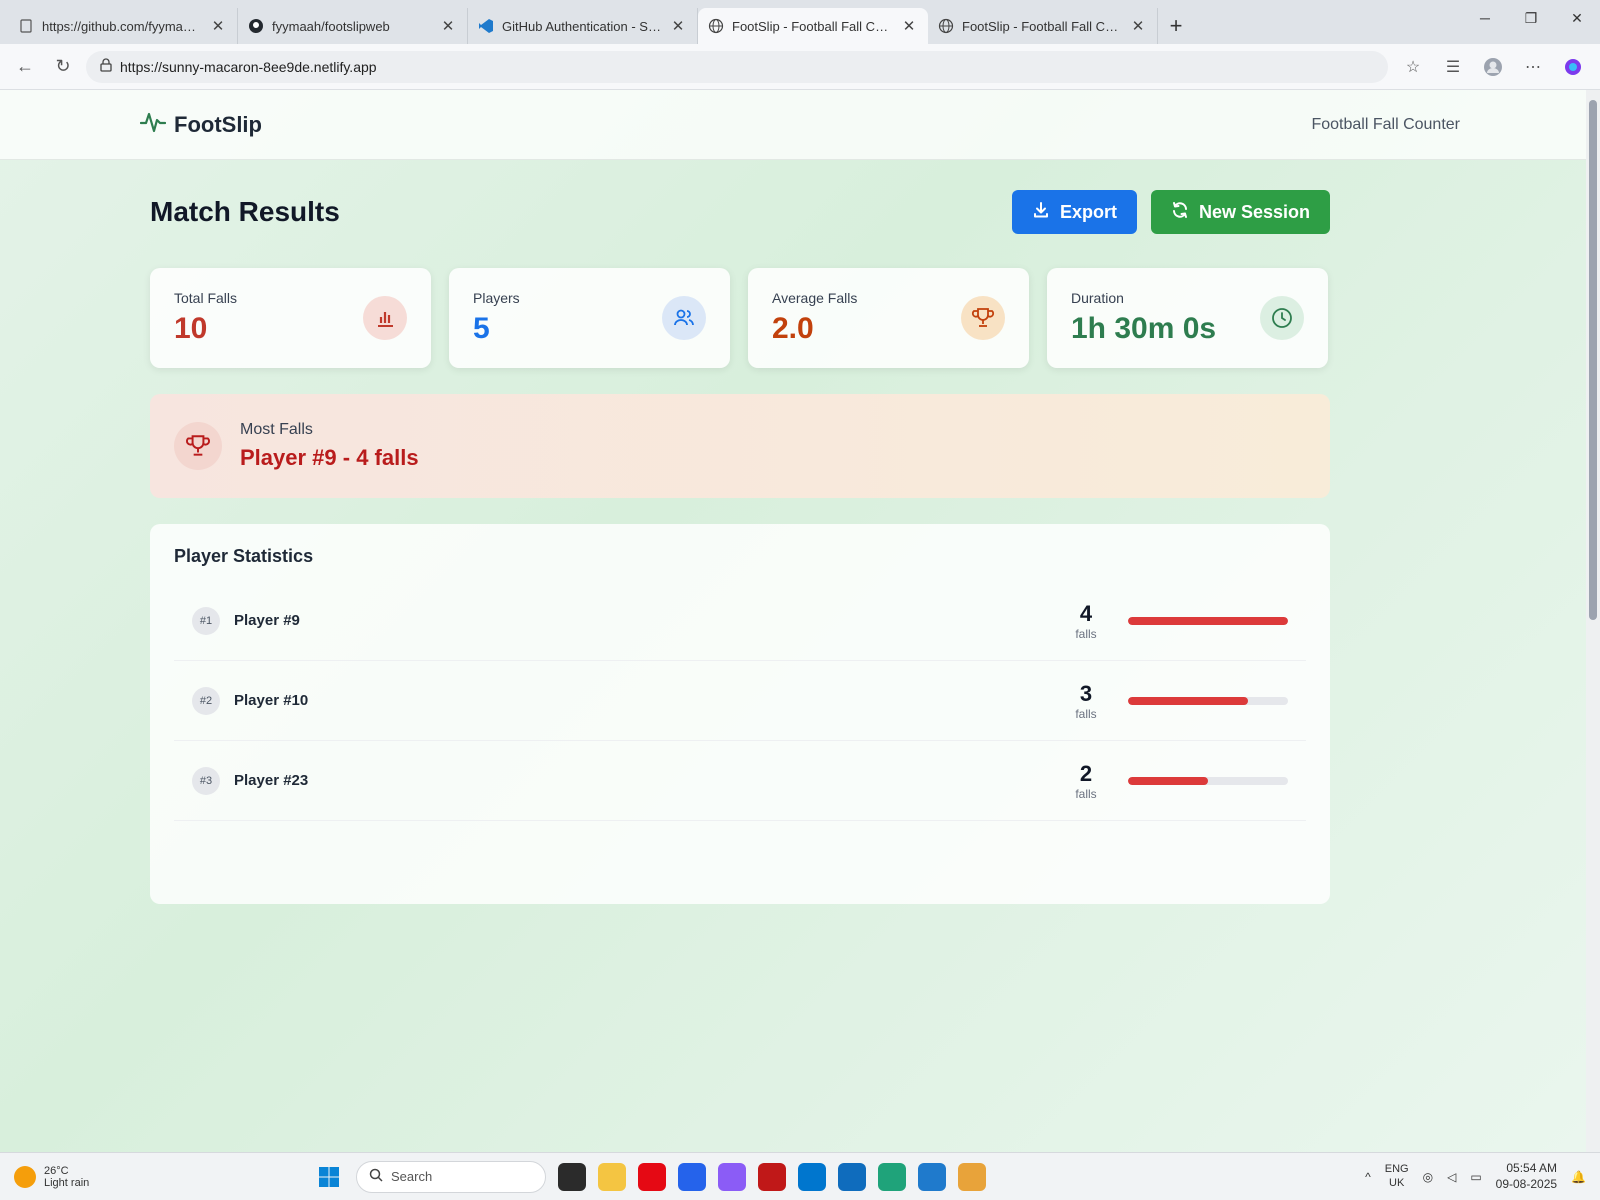 The width and height of the screenshot is (1600, 1200). Describe the element at coordinates (271, 700) in the screenshot. I see `player-name: Player #10` at that location.